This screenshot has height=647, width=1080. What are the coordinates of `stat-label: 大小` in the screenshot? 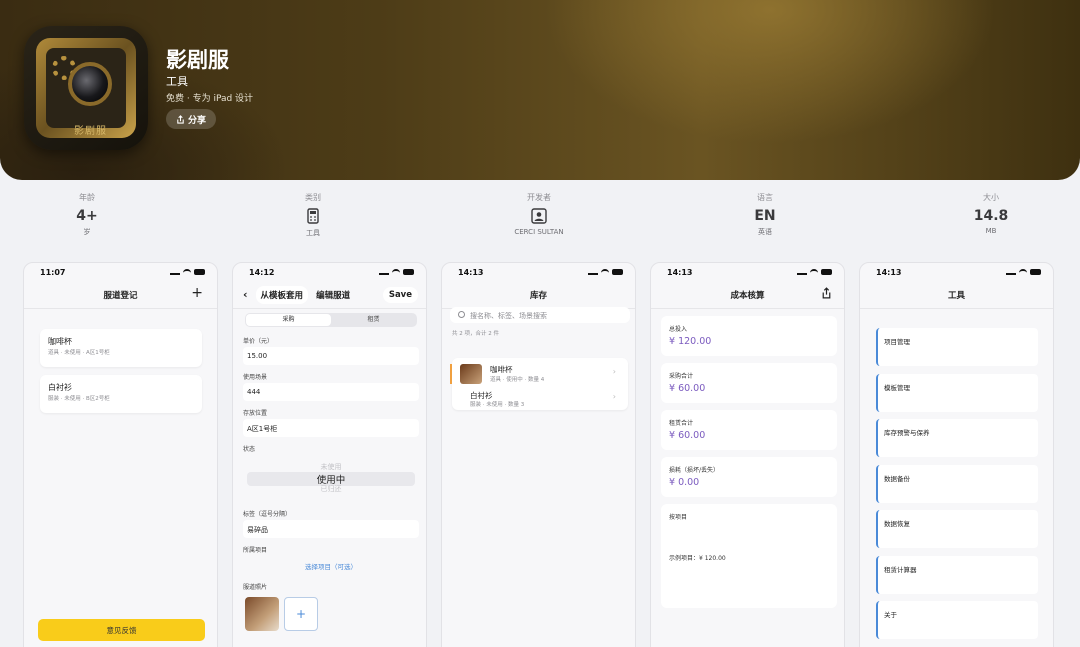 It's located at (991, 197).